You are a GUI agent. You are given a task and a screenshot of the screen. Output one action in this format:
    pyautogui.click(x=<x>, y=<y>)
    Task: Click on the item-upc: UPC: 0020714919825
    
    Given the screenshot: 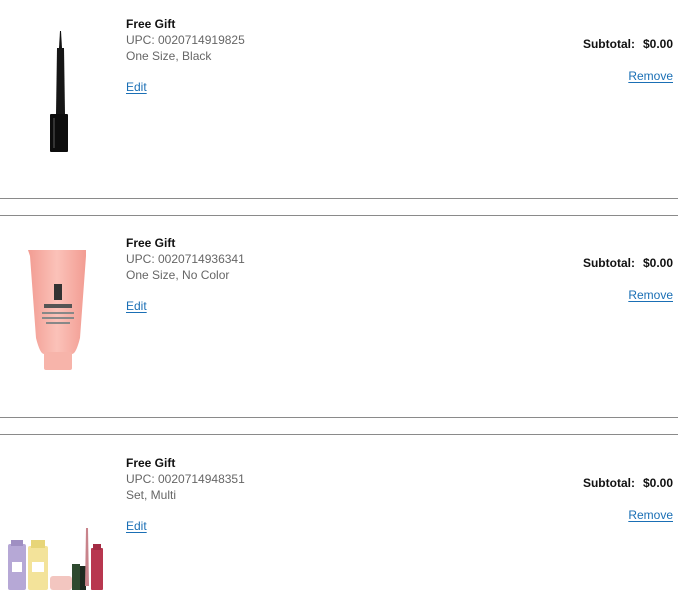 What is the action you would take?
    pyautogui.click(x=185, y=40)
    